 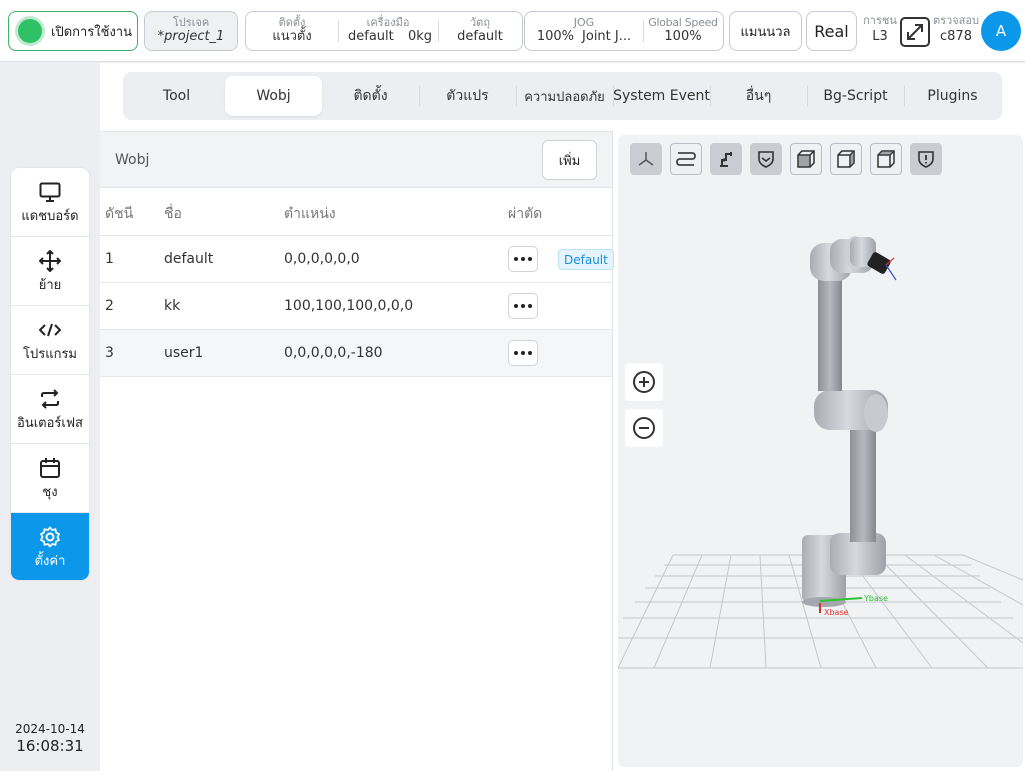 I want to click on monitor-icon, so click(x=50, y=192).